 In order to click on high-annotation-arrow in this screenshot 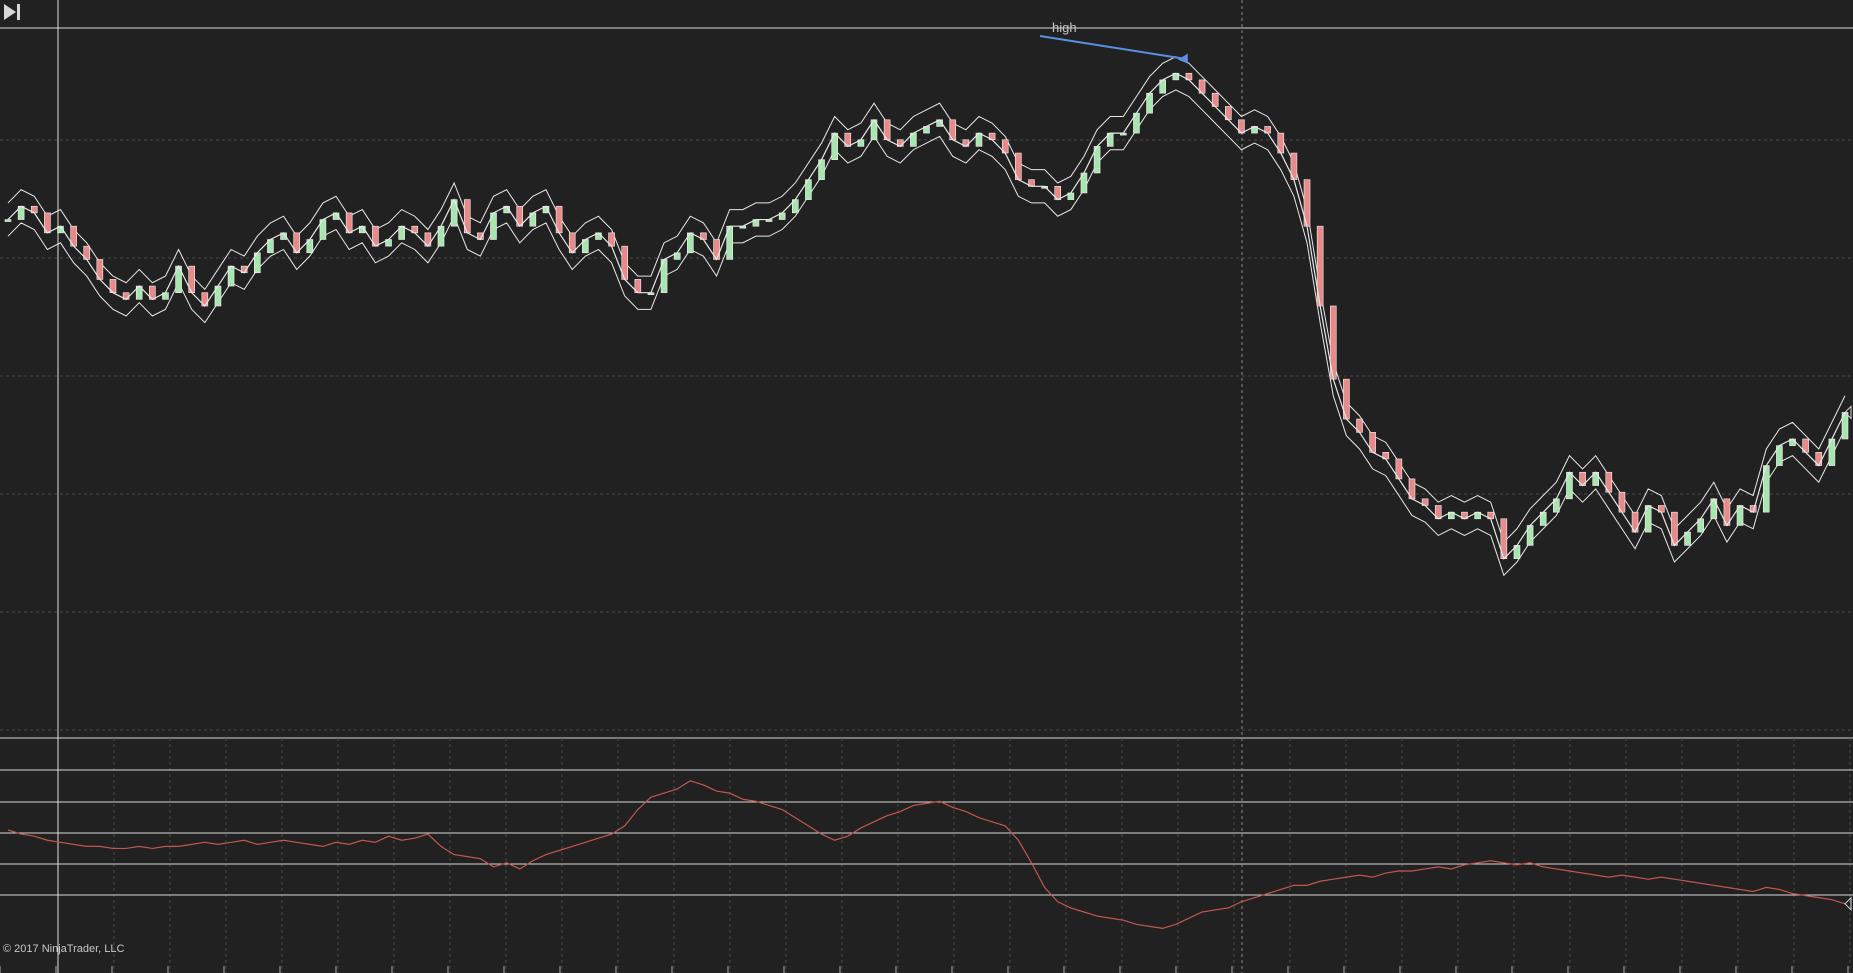, I will do `click(1111, 47)`.